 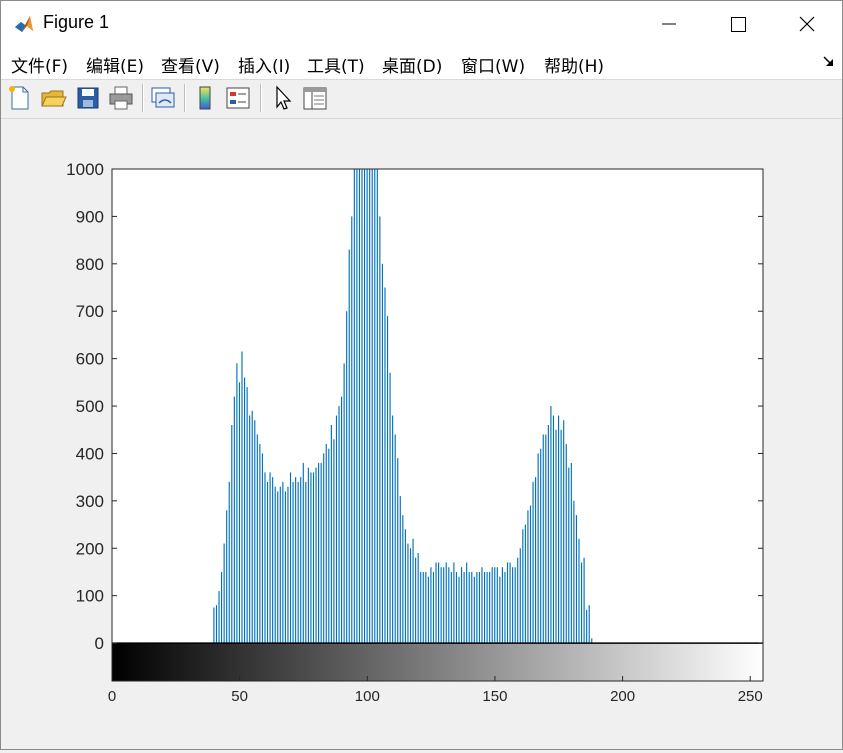 I want to click on menu-help: 帮助(H), so click(x=574, y=64).